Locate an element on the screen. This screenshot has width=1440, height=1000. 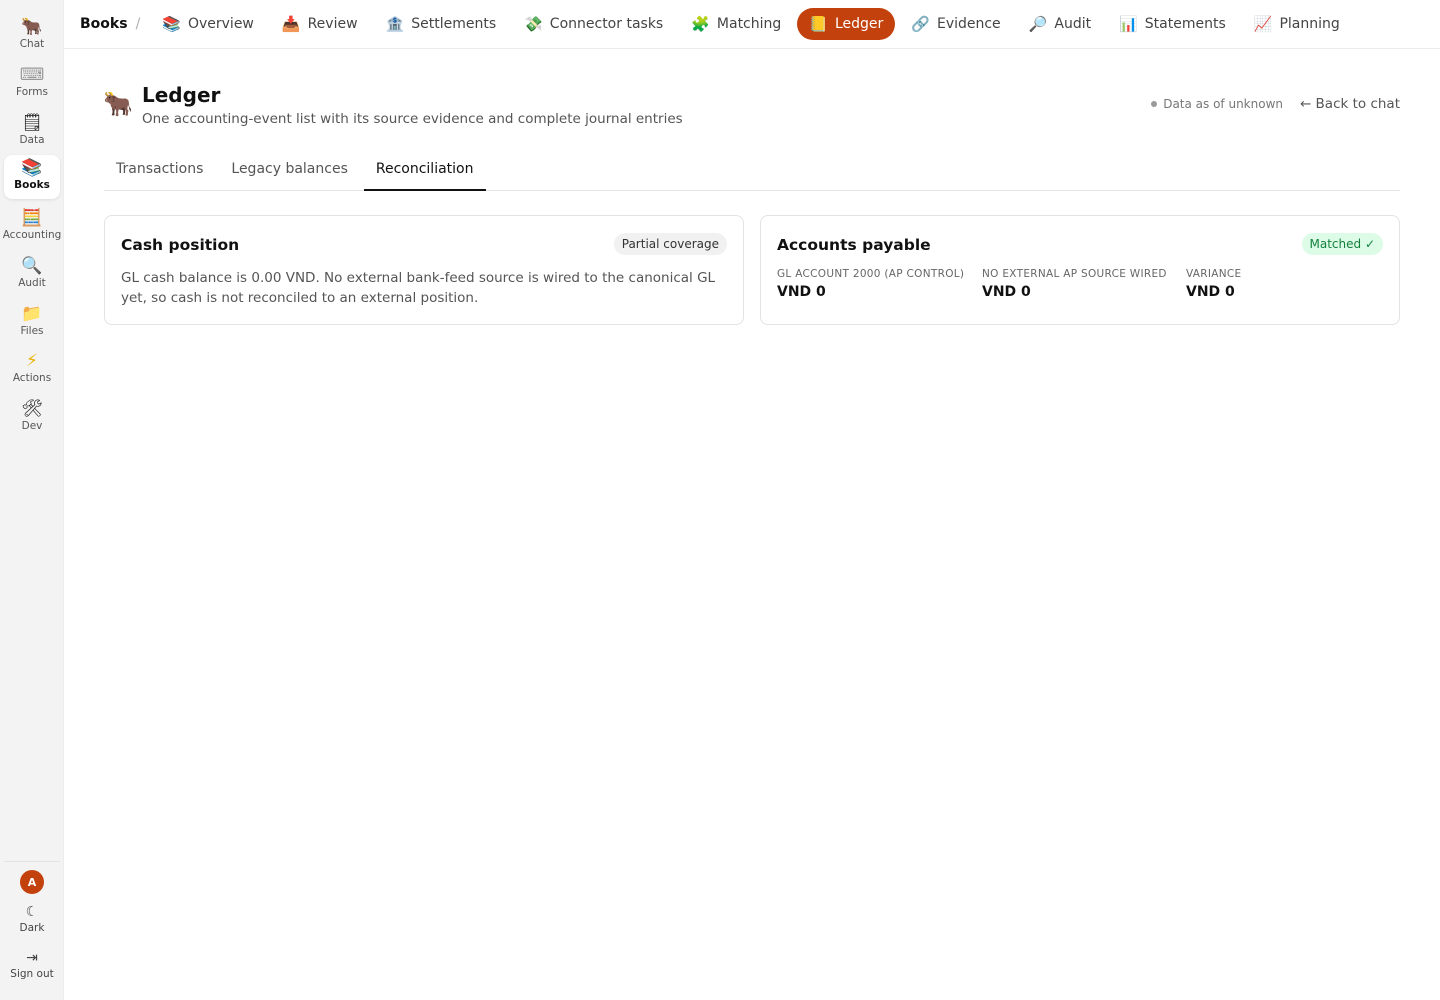
tab-matching: 🧩 Matching is located at coordinates (736, 24).